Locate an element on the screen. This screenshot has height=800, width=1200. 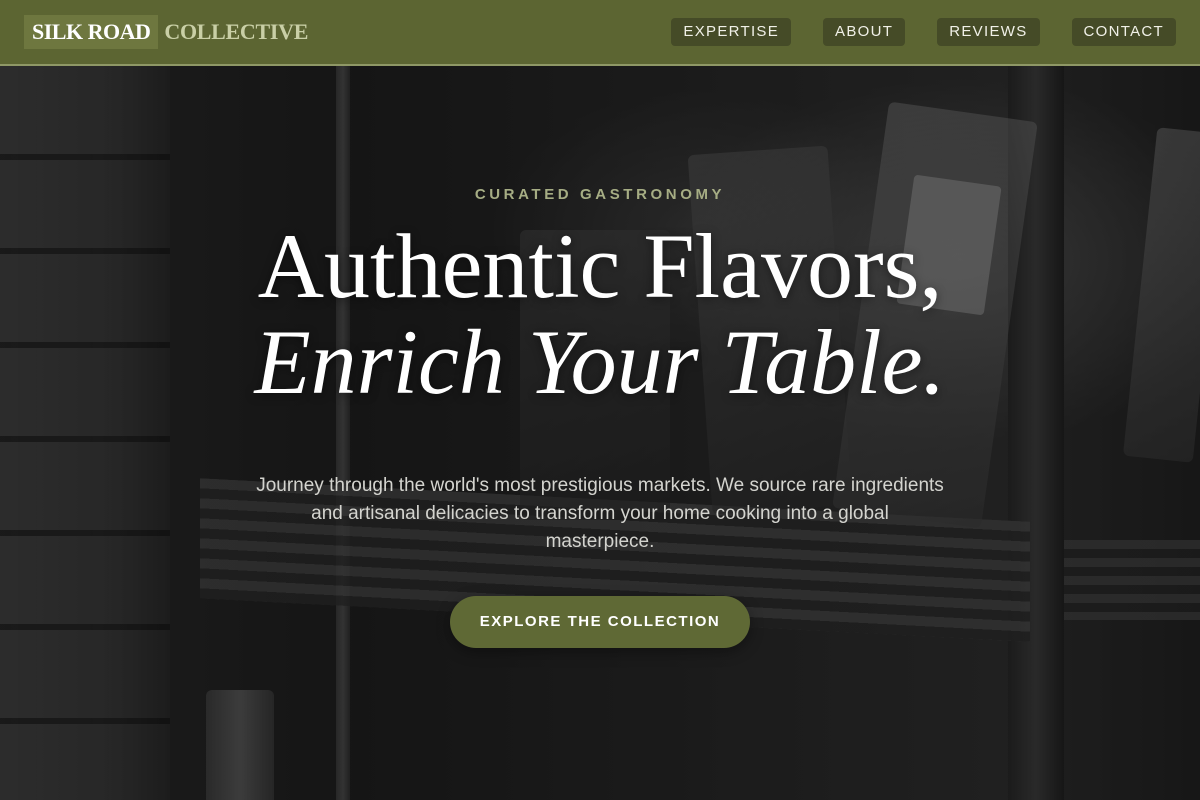
brand-name-sub: COLLECTIVE is located at coordinates (236, 31).